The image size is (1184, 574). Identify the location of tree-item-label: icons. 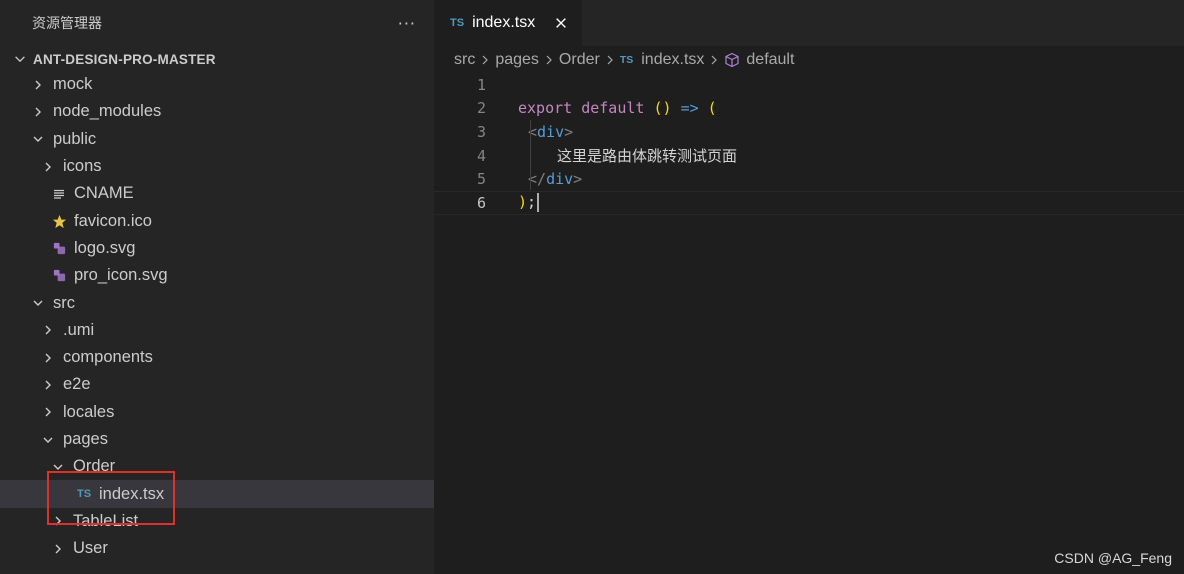
(82, 166).